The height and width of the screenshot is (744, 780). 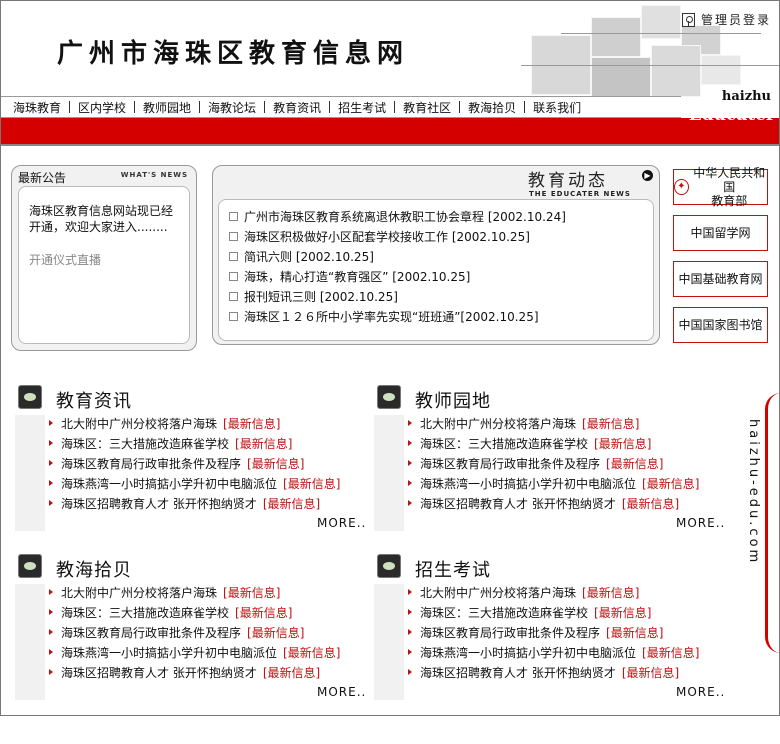 I want to click on red-side-curve, so click(x=772, y=523).